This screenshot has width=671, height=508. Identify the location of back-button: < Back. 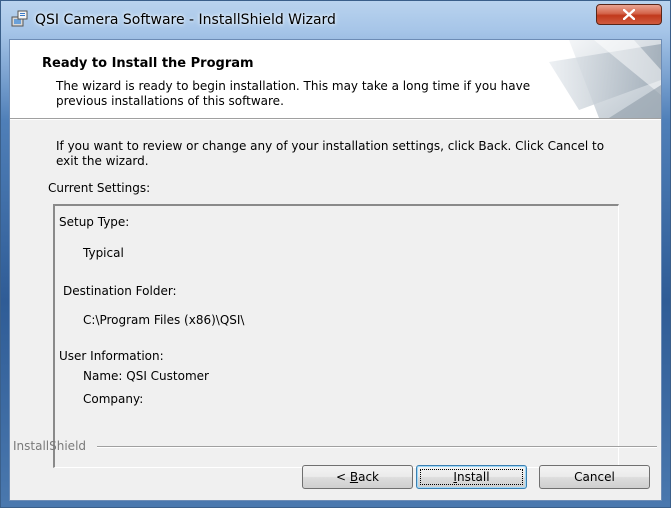
(357, 477).